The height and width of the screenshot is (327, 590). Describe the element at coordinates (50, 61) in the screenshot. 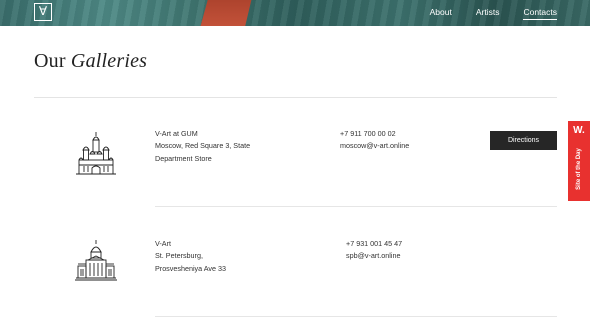

I see `page-title-plain: Our` at that location.